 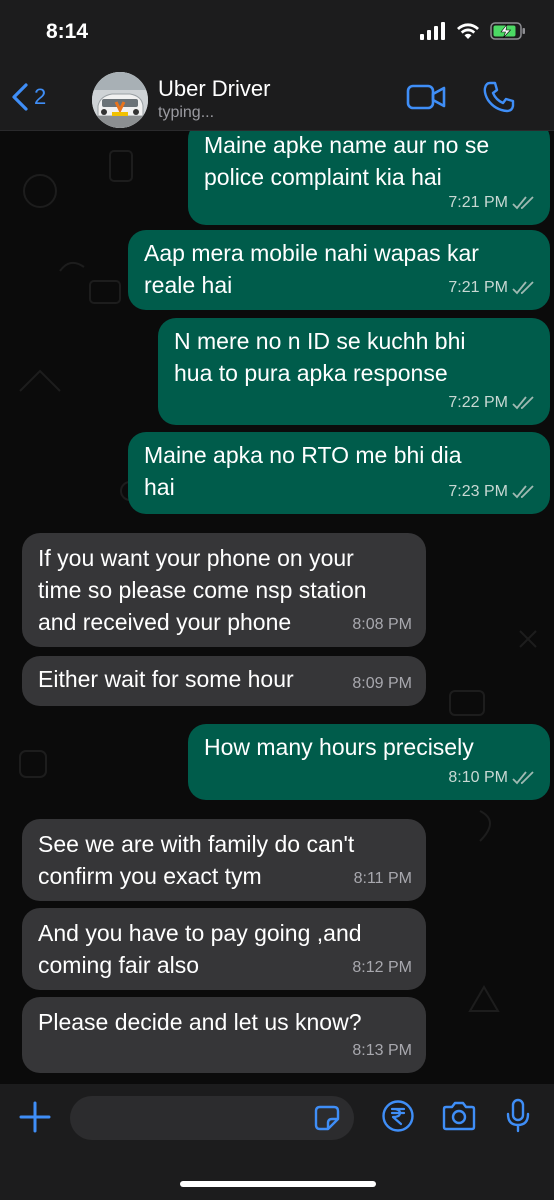 I want to click on status-time: 8:14, so click(x=67, y=31).